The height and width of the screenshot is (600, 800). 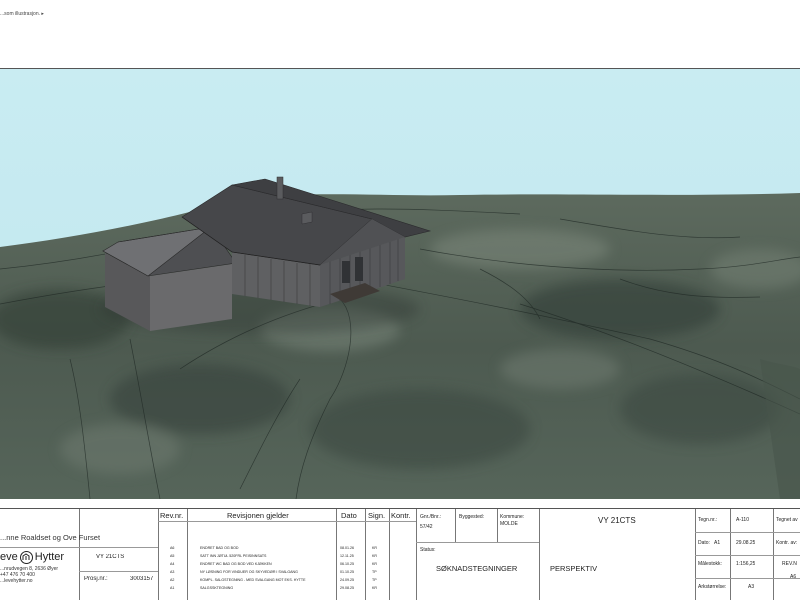 I want to click on tegnet-label: Tegnet av, so click(x=787, y=520).